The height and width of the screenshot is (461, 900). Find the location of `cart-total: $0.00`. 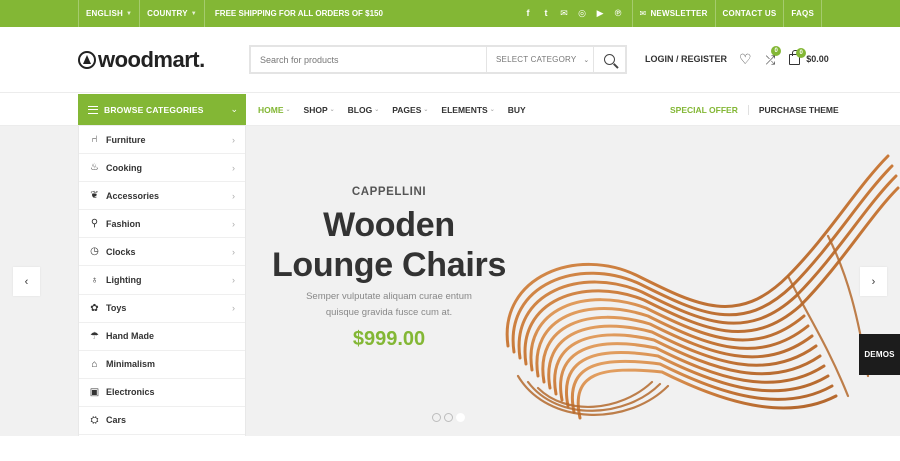

cart-total: $0.00 is located at coordinates (817, 59).